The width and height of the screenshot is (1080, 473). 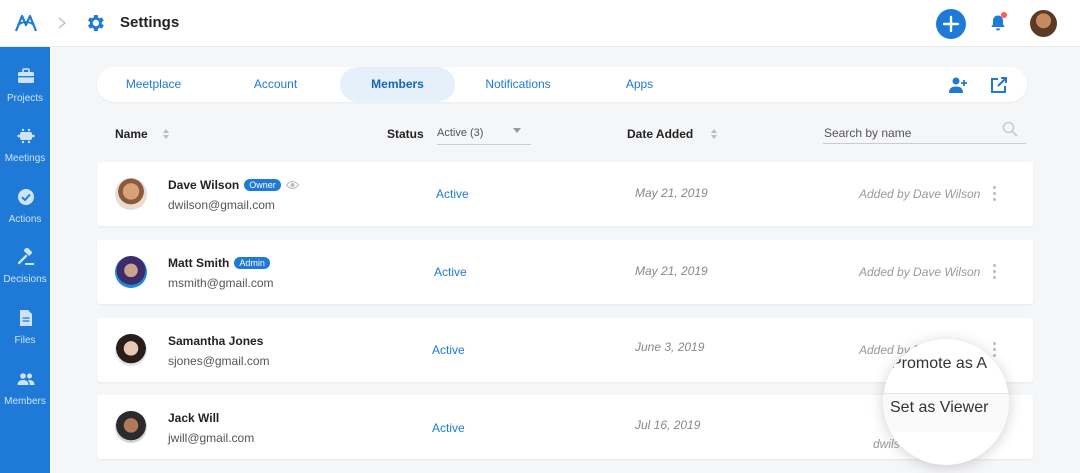 What do you see at coordinates (518, 84) in the screenshot?
I see `tab-notifications: Notifications` at bounding box center [518, 84].